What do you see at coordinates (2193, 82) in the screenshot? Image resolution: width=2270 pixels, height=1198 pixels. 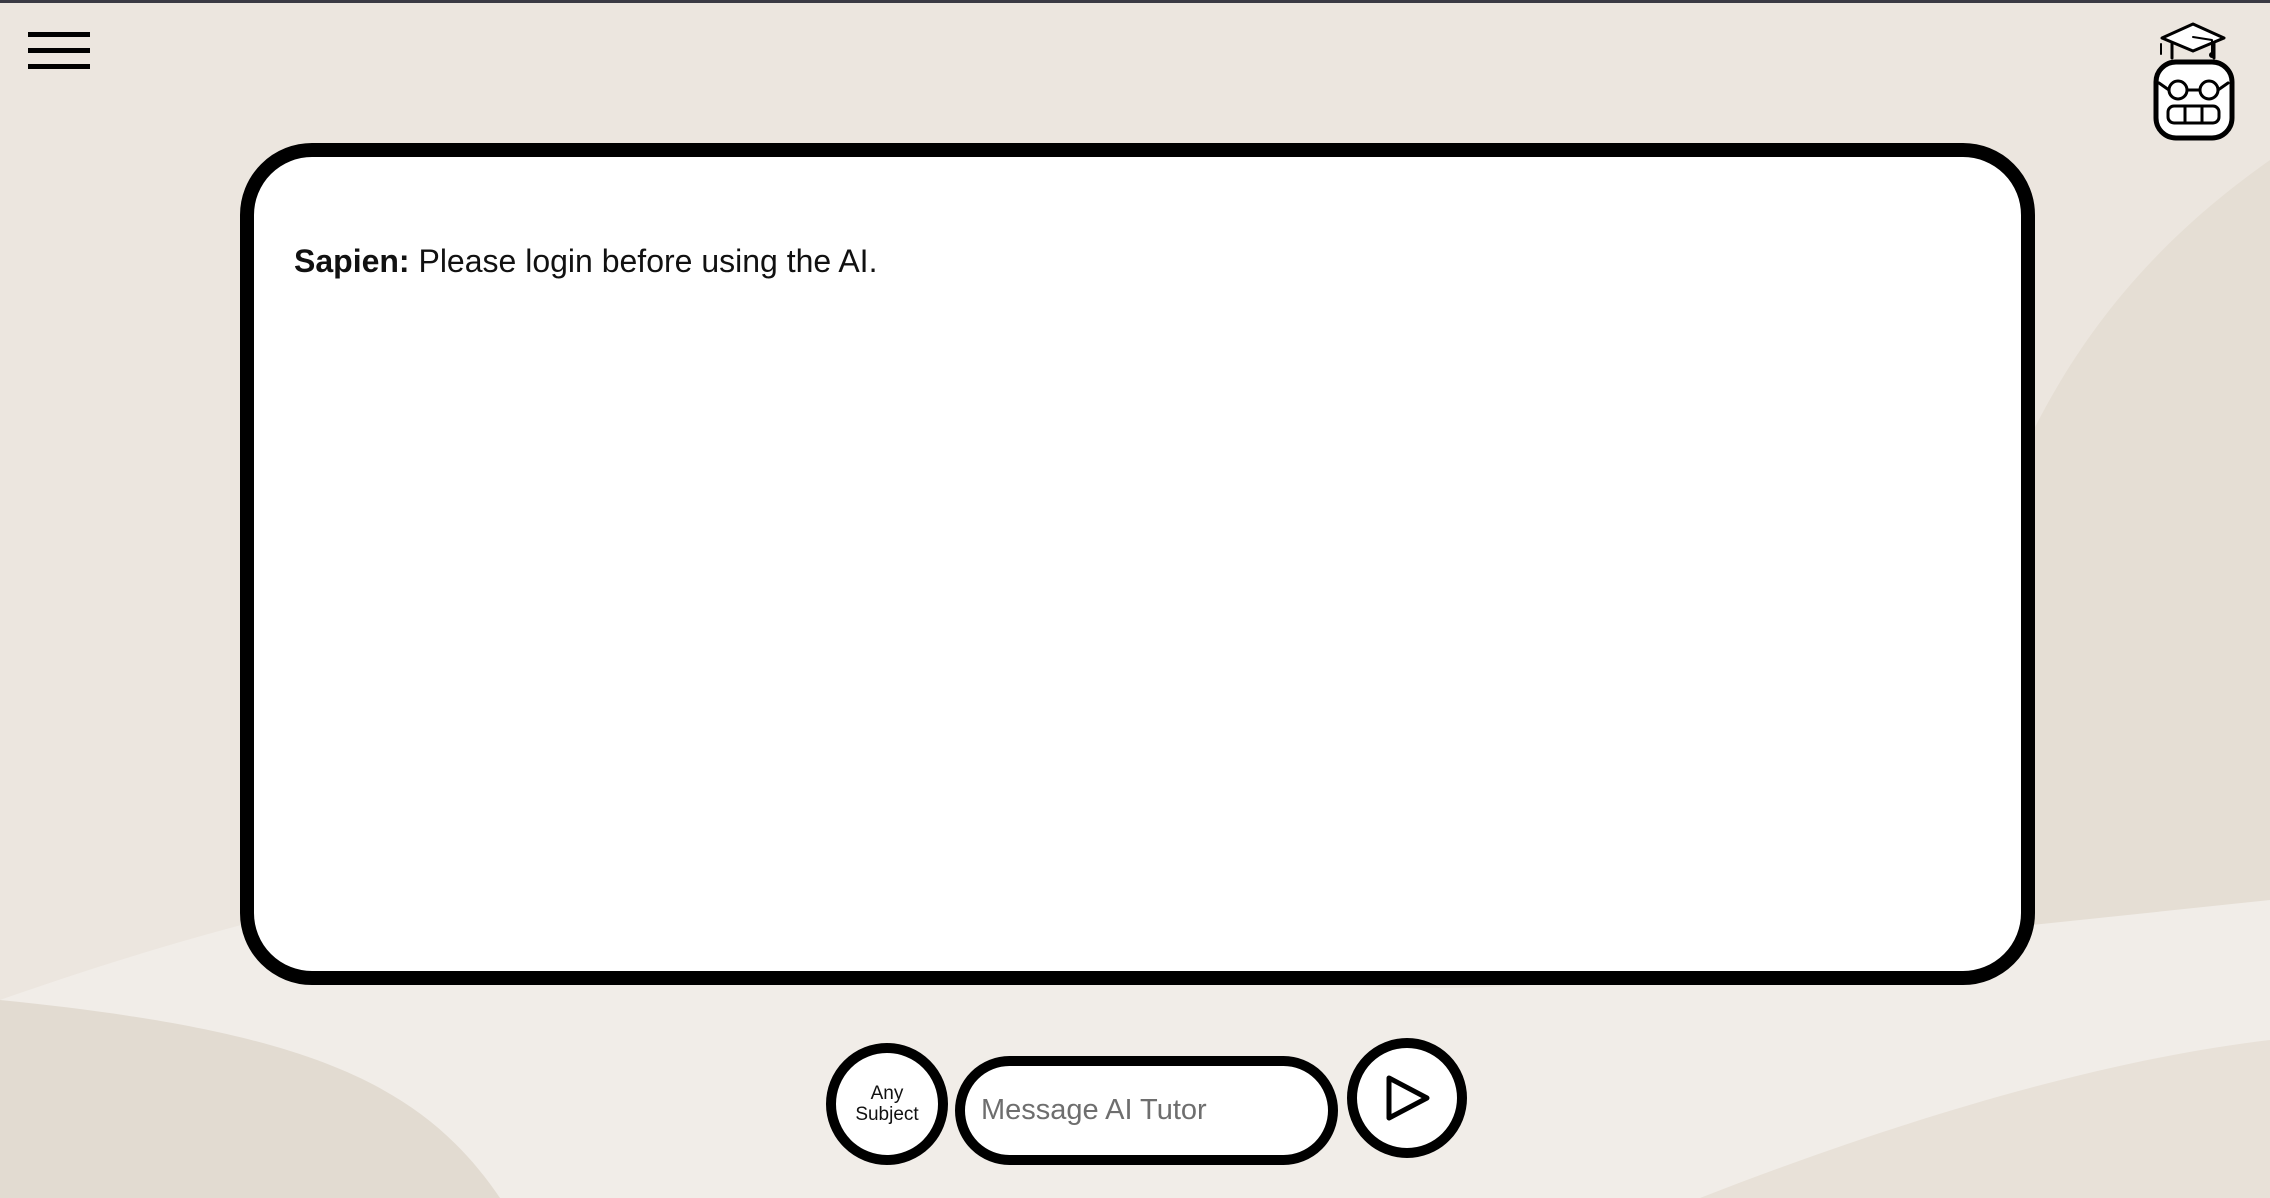 I see `robot-graduation-cap-icon` at bounding box center [2193, 82].